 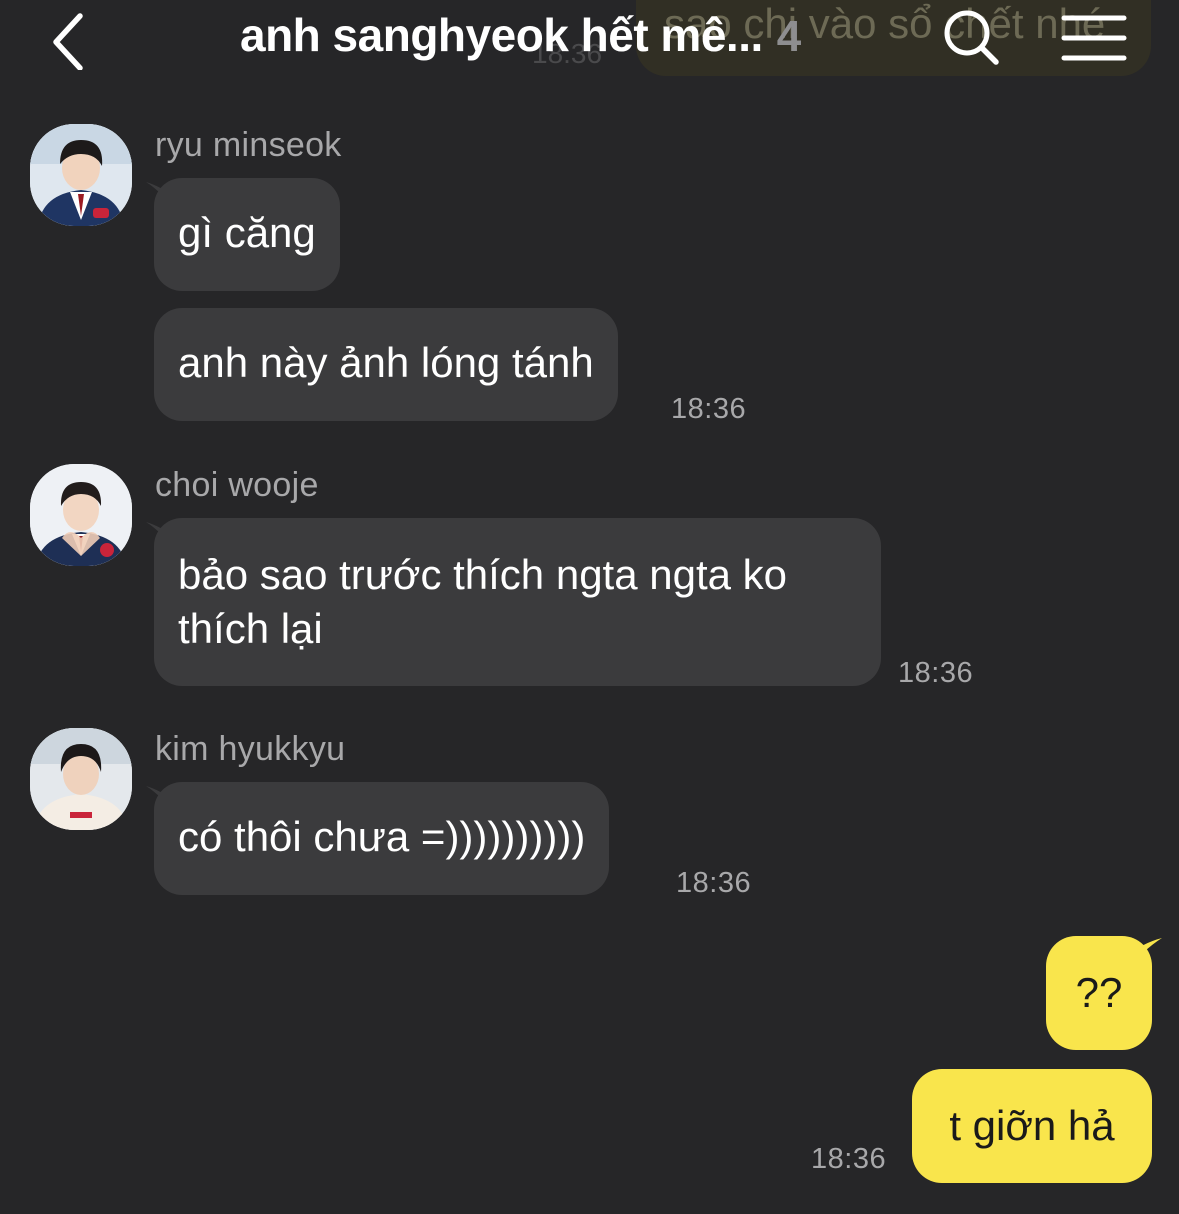 I want to click on sender-name: choi wooje, so click(x=237, y=485).